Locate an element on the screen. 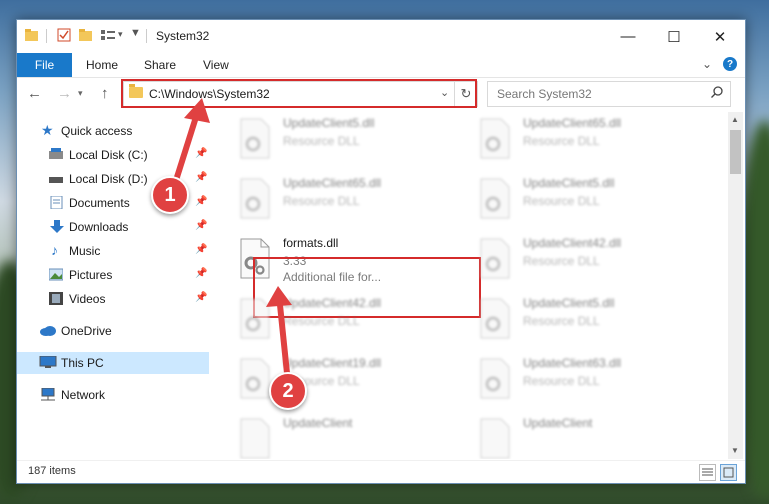 The width and height of the screenshot is (769, 504). step-2-badge: 2 is located at coordinates (288, 391).